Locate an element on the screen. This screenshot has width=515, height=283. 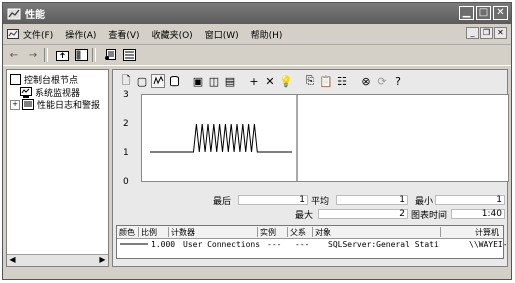
legend-counter: User Connections is located at coordinates (222, 244).